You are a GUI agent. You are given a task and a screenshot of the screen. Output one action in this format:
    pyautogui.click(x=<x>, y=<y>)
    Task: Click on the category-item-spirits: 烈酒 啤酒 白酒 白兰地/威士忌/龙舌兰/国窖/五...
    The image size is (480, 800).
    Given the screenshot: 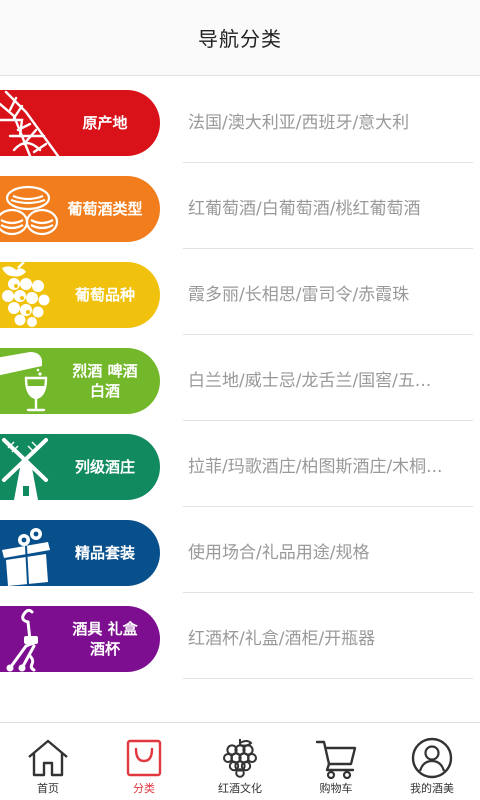 What is the action you would take?
    pyautogui.click(x=240, y=378)
    